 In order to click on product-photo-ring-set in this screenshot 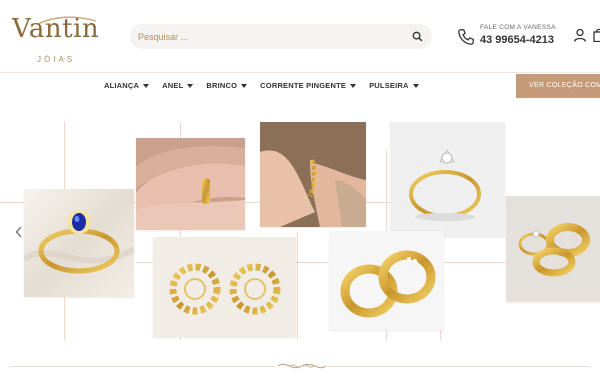, I will do `click(553, 249)`.